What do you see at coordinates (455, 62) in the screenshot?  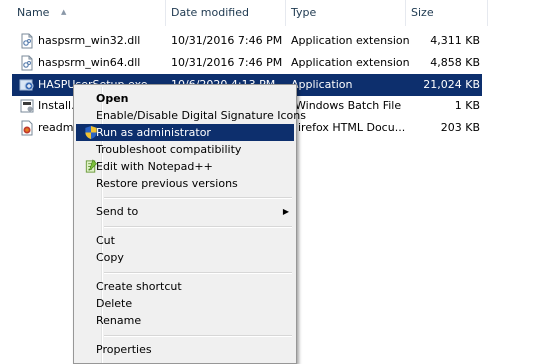 I see `file-size: 4,858 KB` at bounding box center [455, 62].